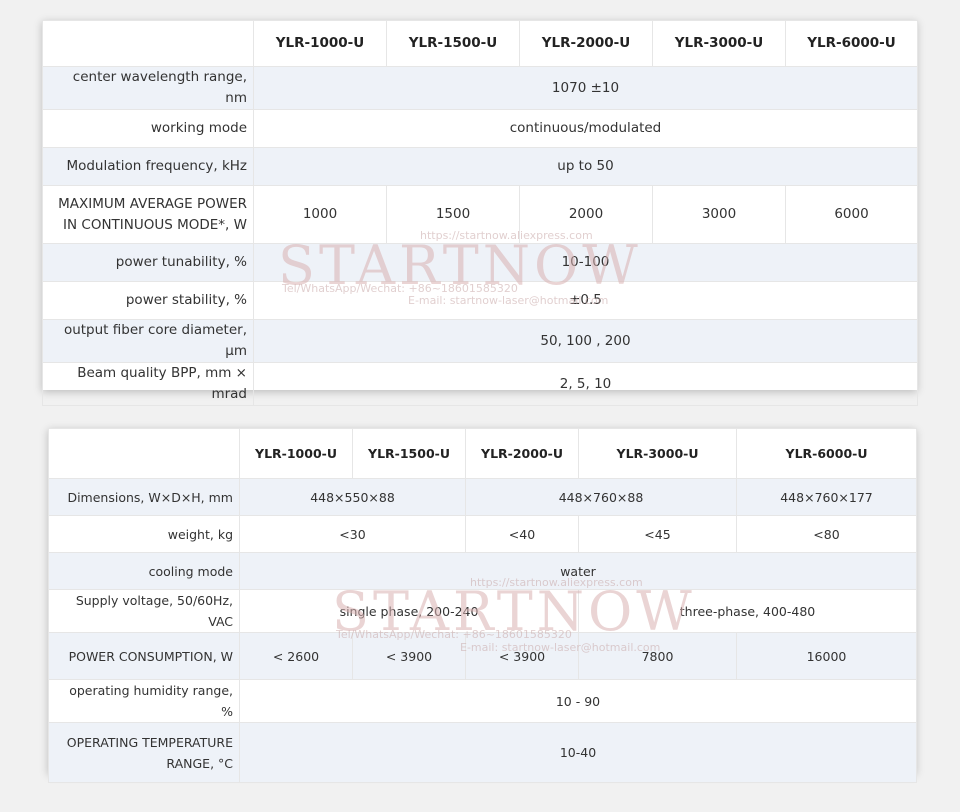 Image resolution: width=960 pixels, height=812 pixels. Describe the element at coordinates (657, 534) in the screenshot. I see `cell-value: <45` at that location.